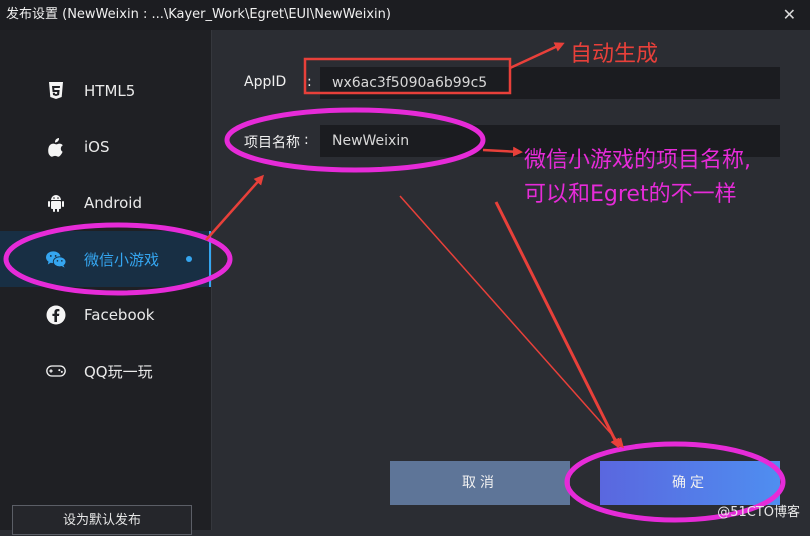 Image resolution: width=810 pixels, height=536 pixels. Describe the element at coordinates (306, 140) in the screenshot. I see `project-name-colon: :` at that location.